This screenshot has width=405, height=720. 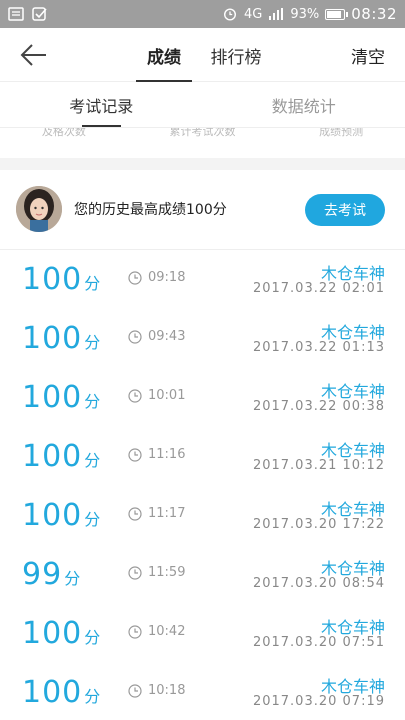 I want to click on battery-percent: 93%, so click(x=305, y=14).